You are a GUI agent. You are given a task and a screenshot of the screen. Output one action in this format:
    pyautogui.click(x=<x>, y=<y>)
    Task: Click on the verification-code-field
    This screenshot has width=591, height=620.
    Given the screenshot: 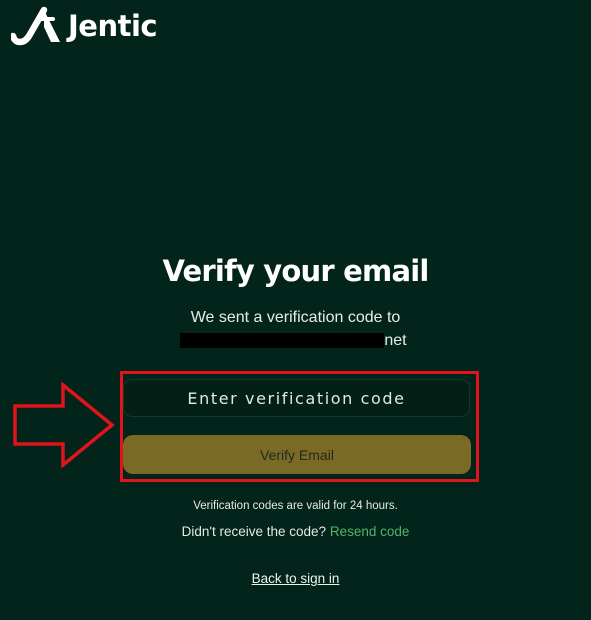 What is the action you would take?
    pyautogui.click(x=296, y=398)
    